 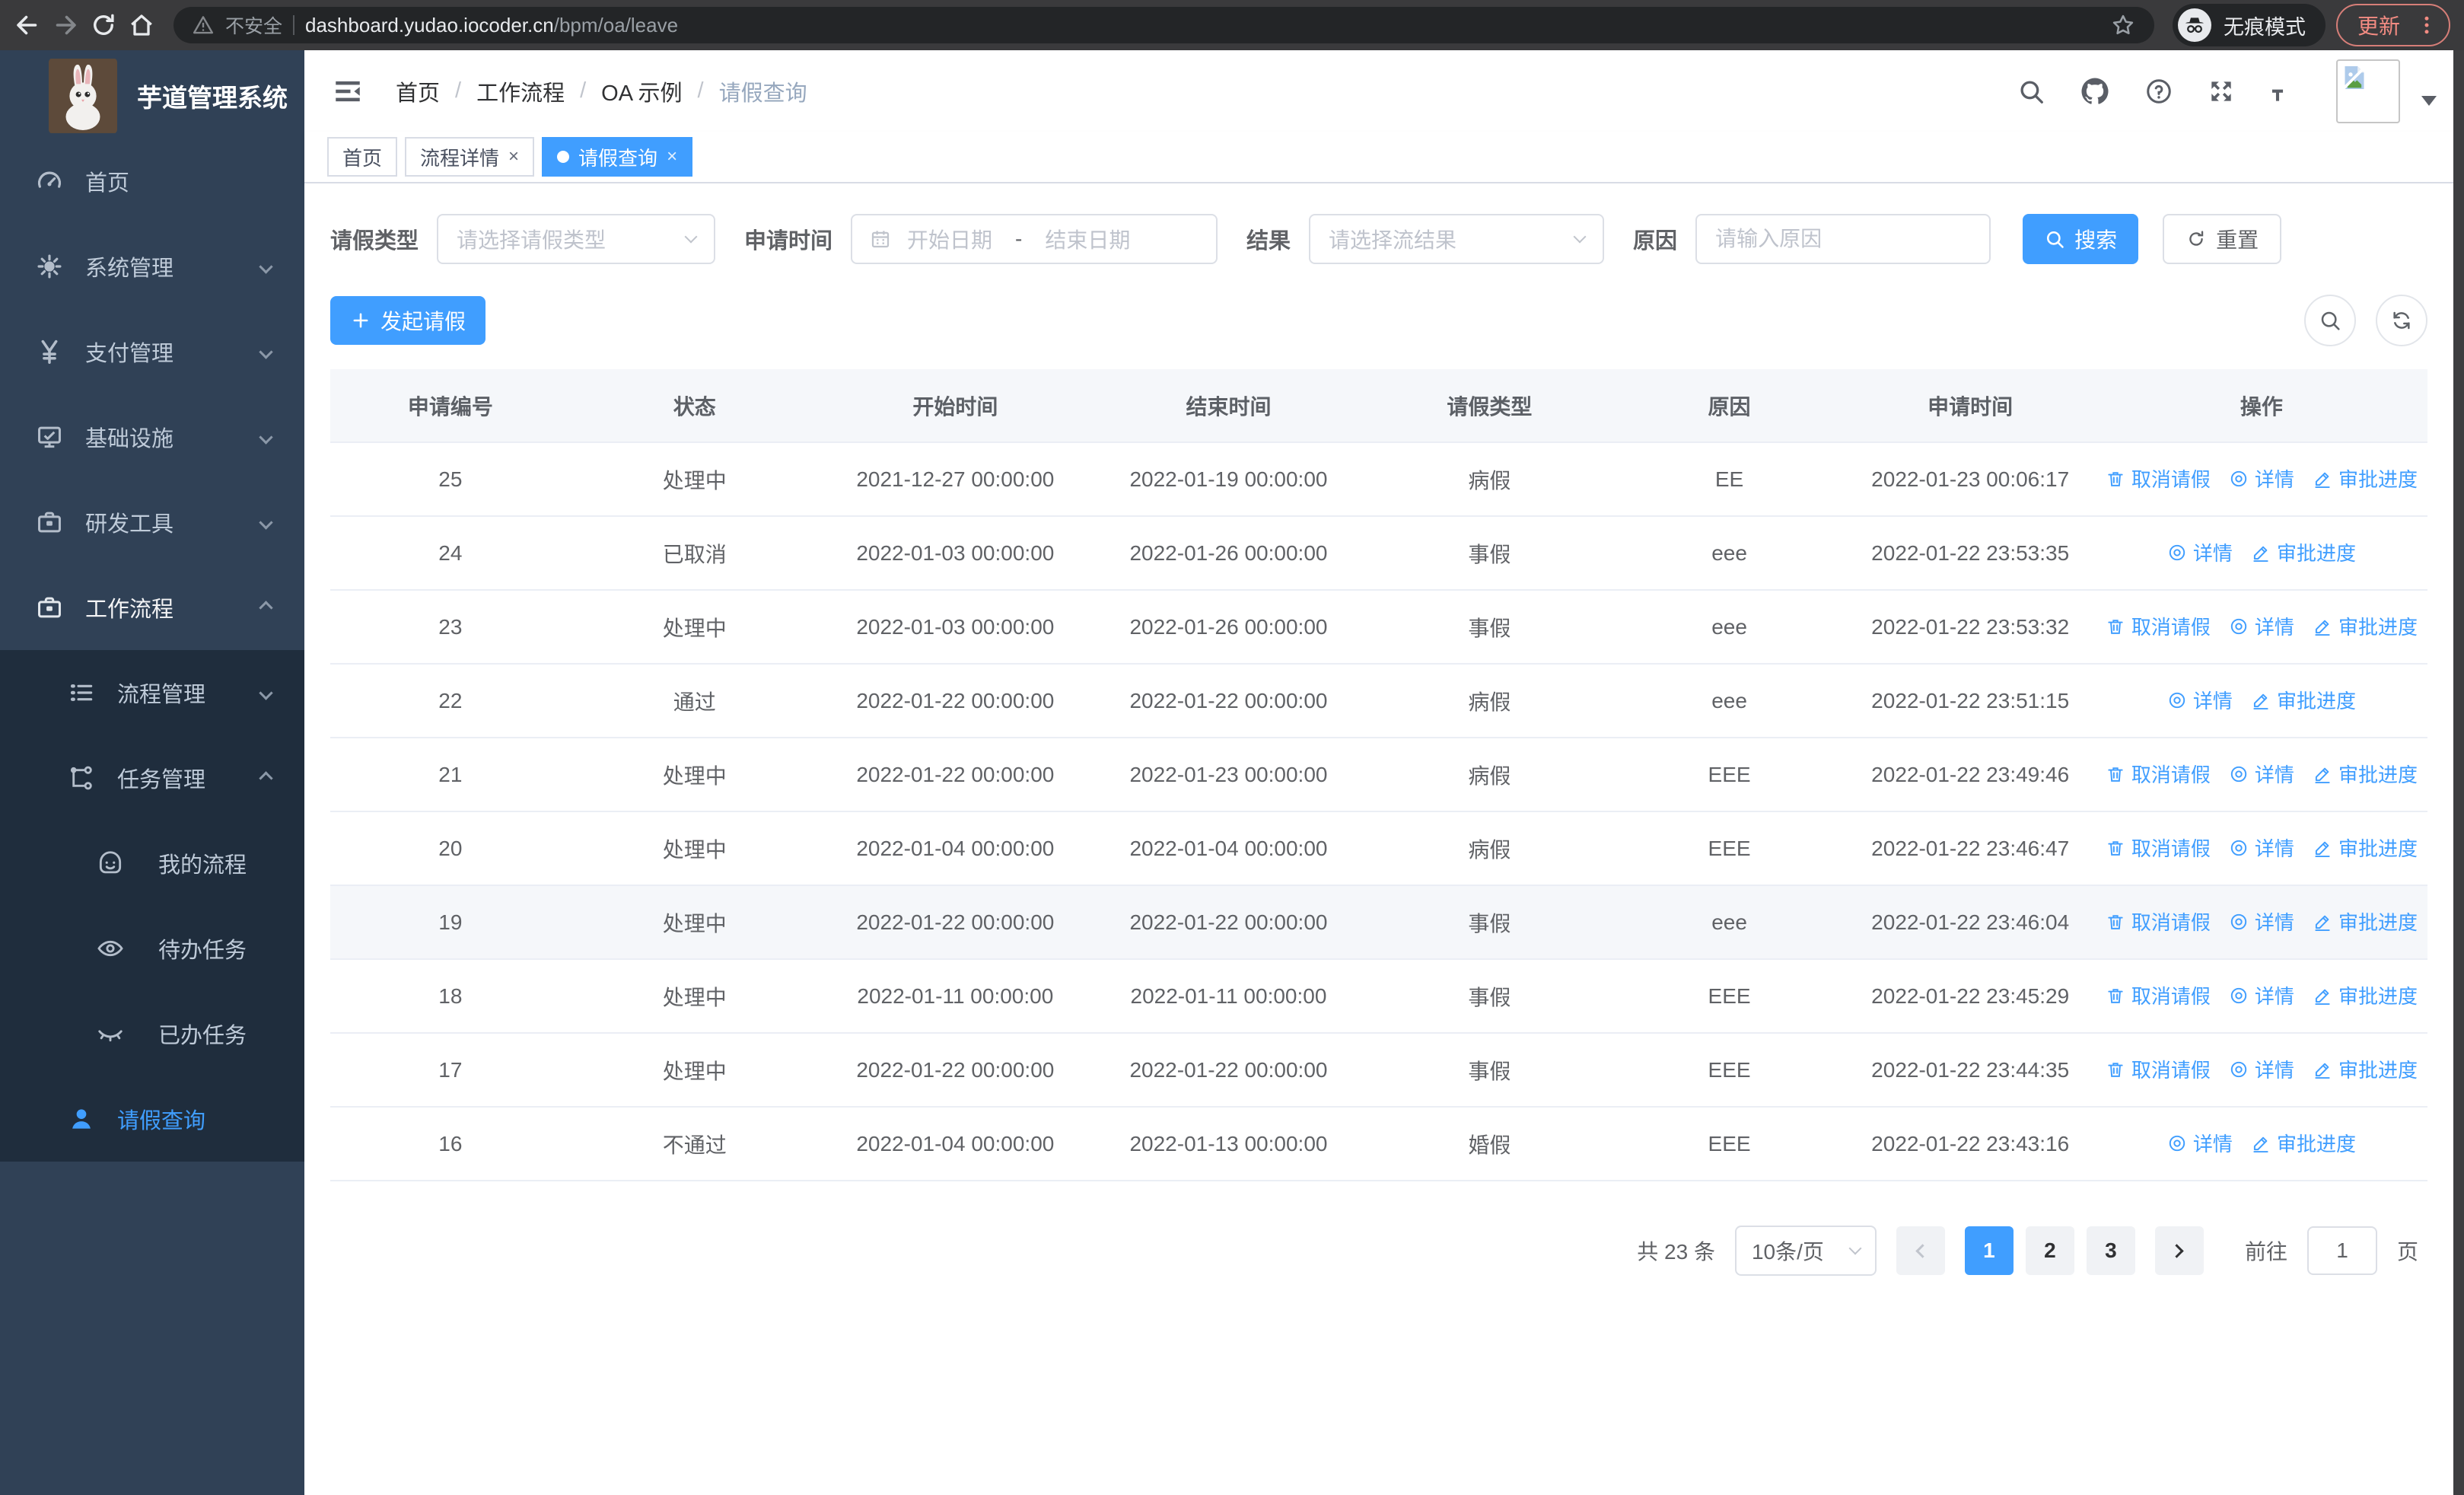 What do you see at coordinates (2458, 772) in the screenshot?
I see `browser-scrollbar` at bounding box center [2458, 772].